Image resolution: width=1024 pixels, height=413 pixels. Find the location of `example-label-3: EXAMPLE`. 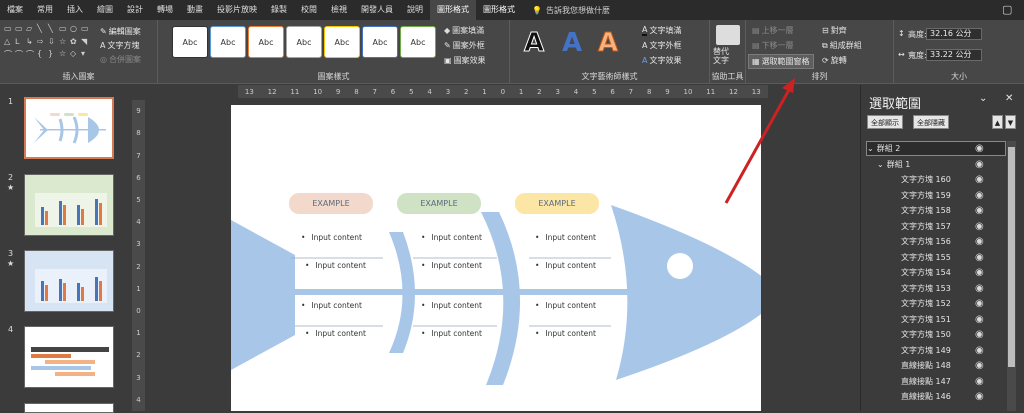

example-label-3: EXAMPLE is located at coordinates (557, 203).